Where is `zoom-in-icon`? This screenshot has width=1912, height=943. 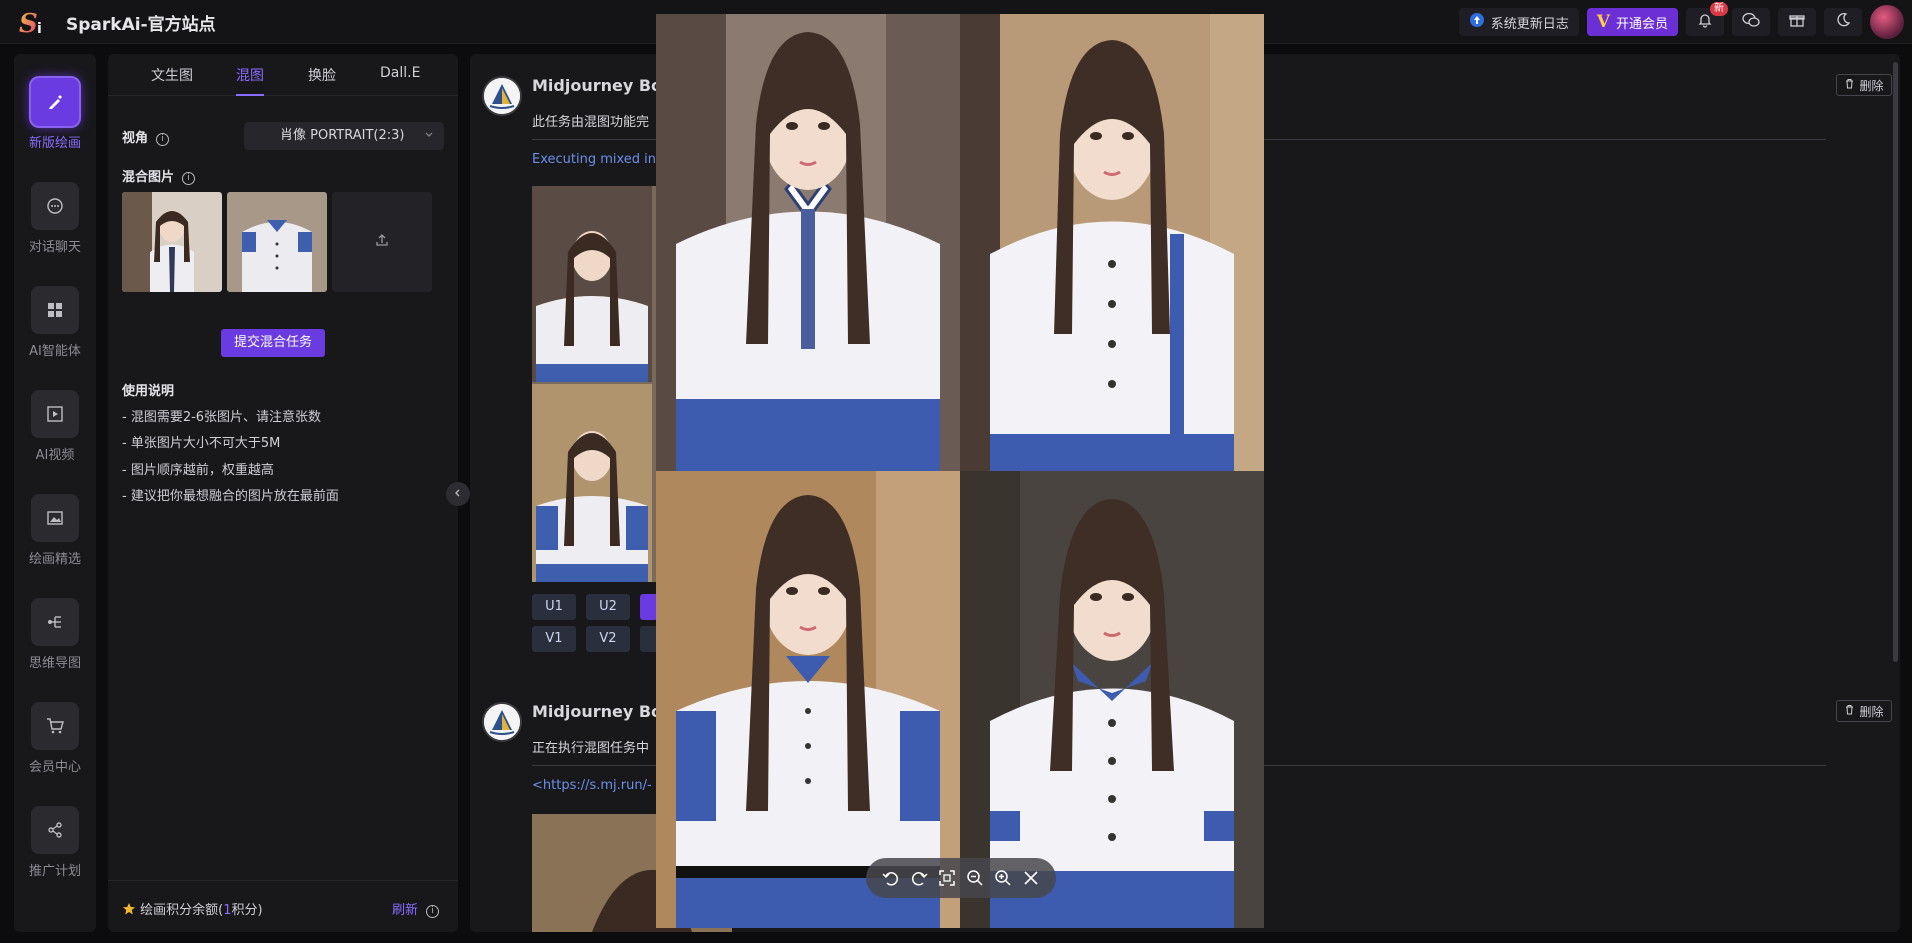
zoom-in-icon is located at coordinates (1003, 878).